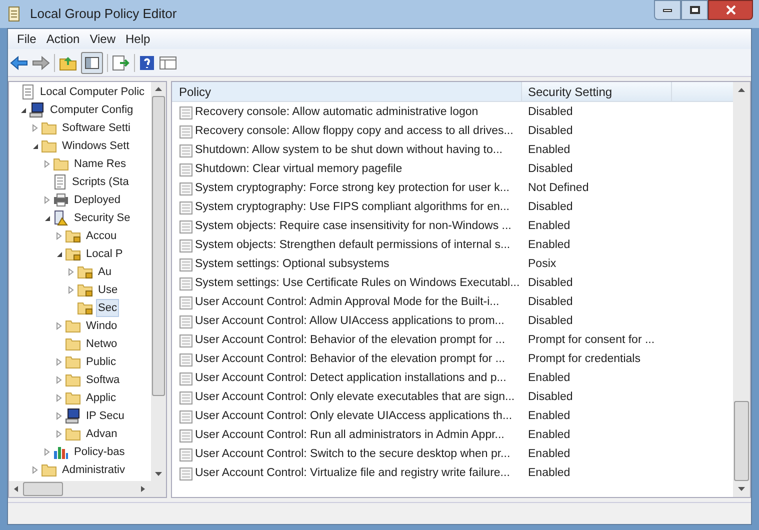 This screenshot has width=759, height=530. Describe the element at coordinates (60, 182) in the screenshot. I see `script-icon` at that location.